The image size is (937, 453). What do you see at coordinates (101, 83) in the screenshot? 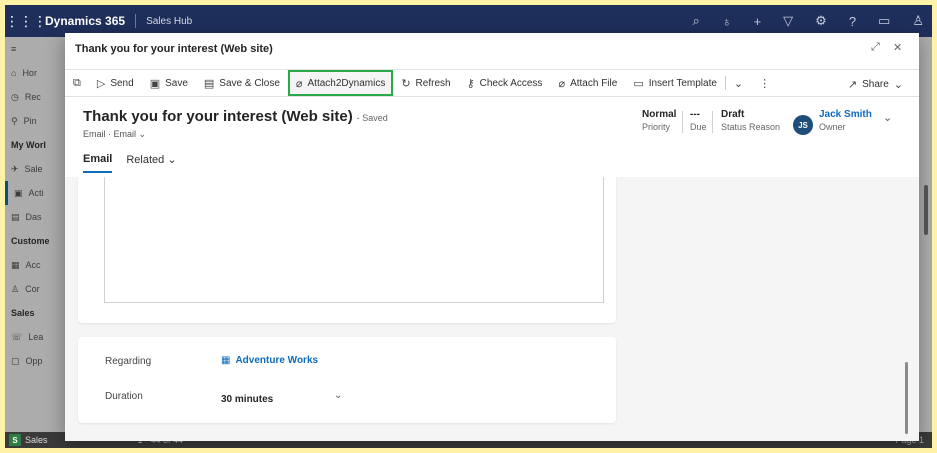
I see `send-icon: ▷` at bounding box center [101, 83].